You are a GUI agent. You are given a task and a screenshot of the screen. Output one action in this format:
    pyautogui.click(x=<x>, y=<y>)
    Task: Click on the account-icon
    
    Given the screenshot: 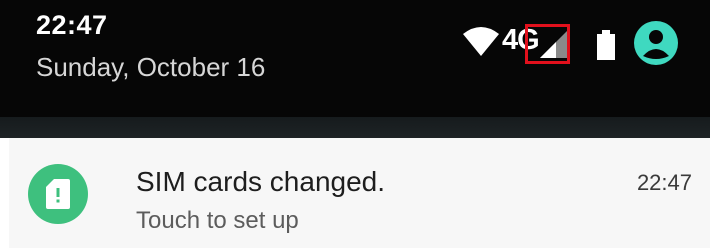 What is the action you would take?
    pyautogui.click(x=656, y=43)
    